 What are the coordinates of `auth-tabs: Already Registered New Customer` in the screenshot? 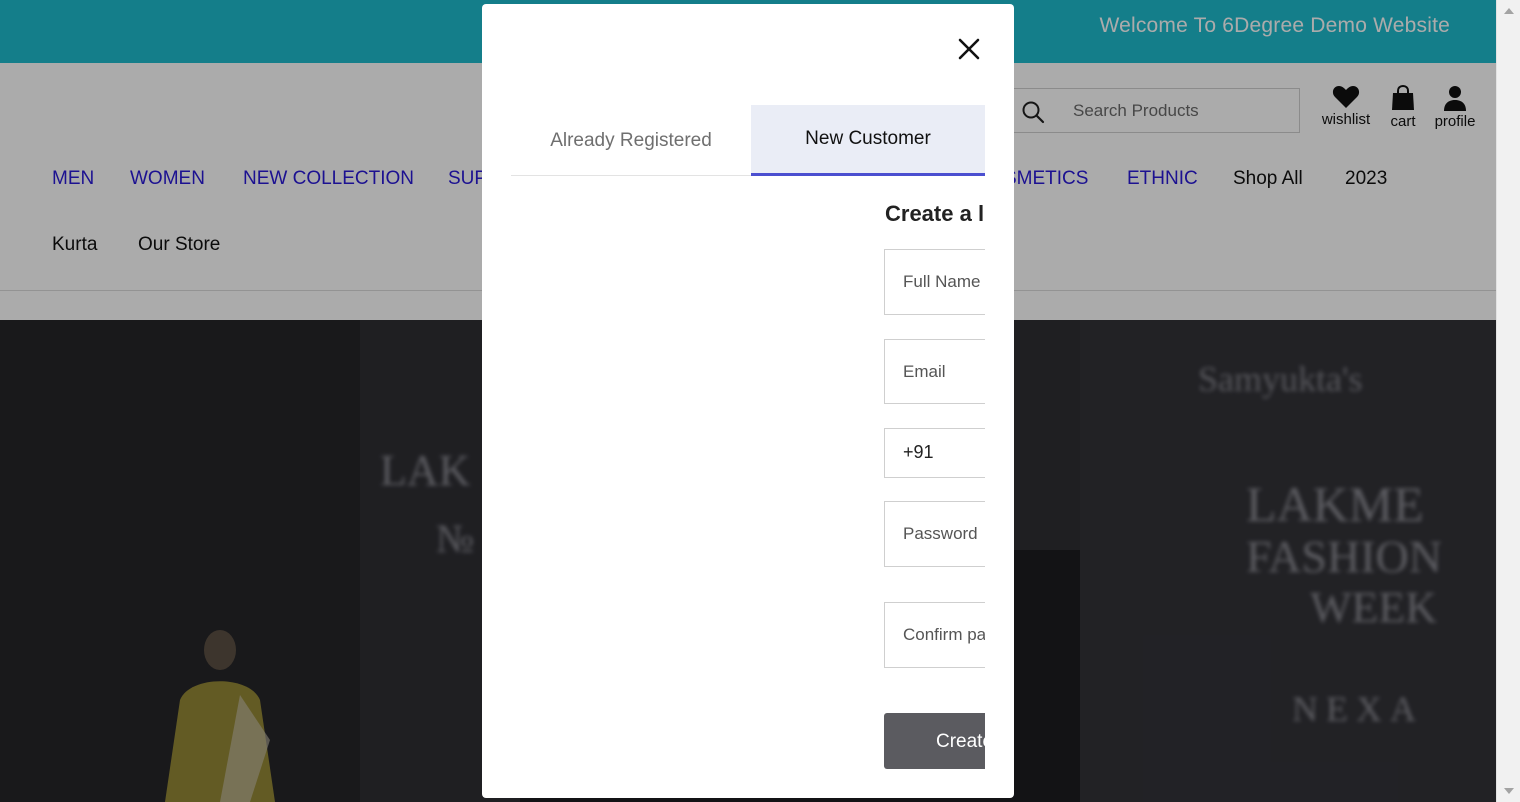 It's located at (748, 140).